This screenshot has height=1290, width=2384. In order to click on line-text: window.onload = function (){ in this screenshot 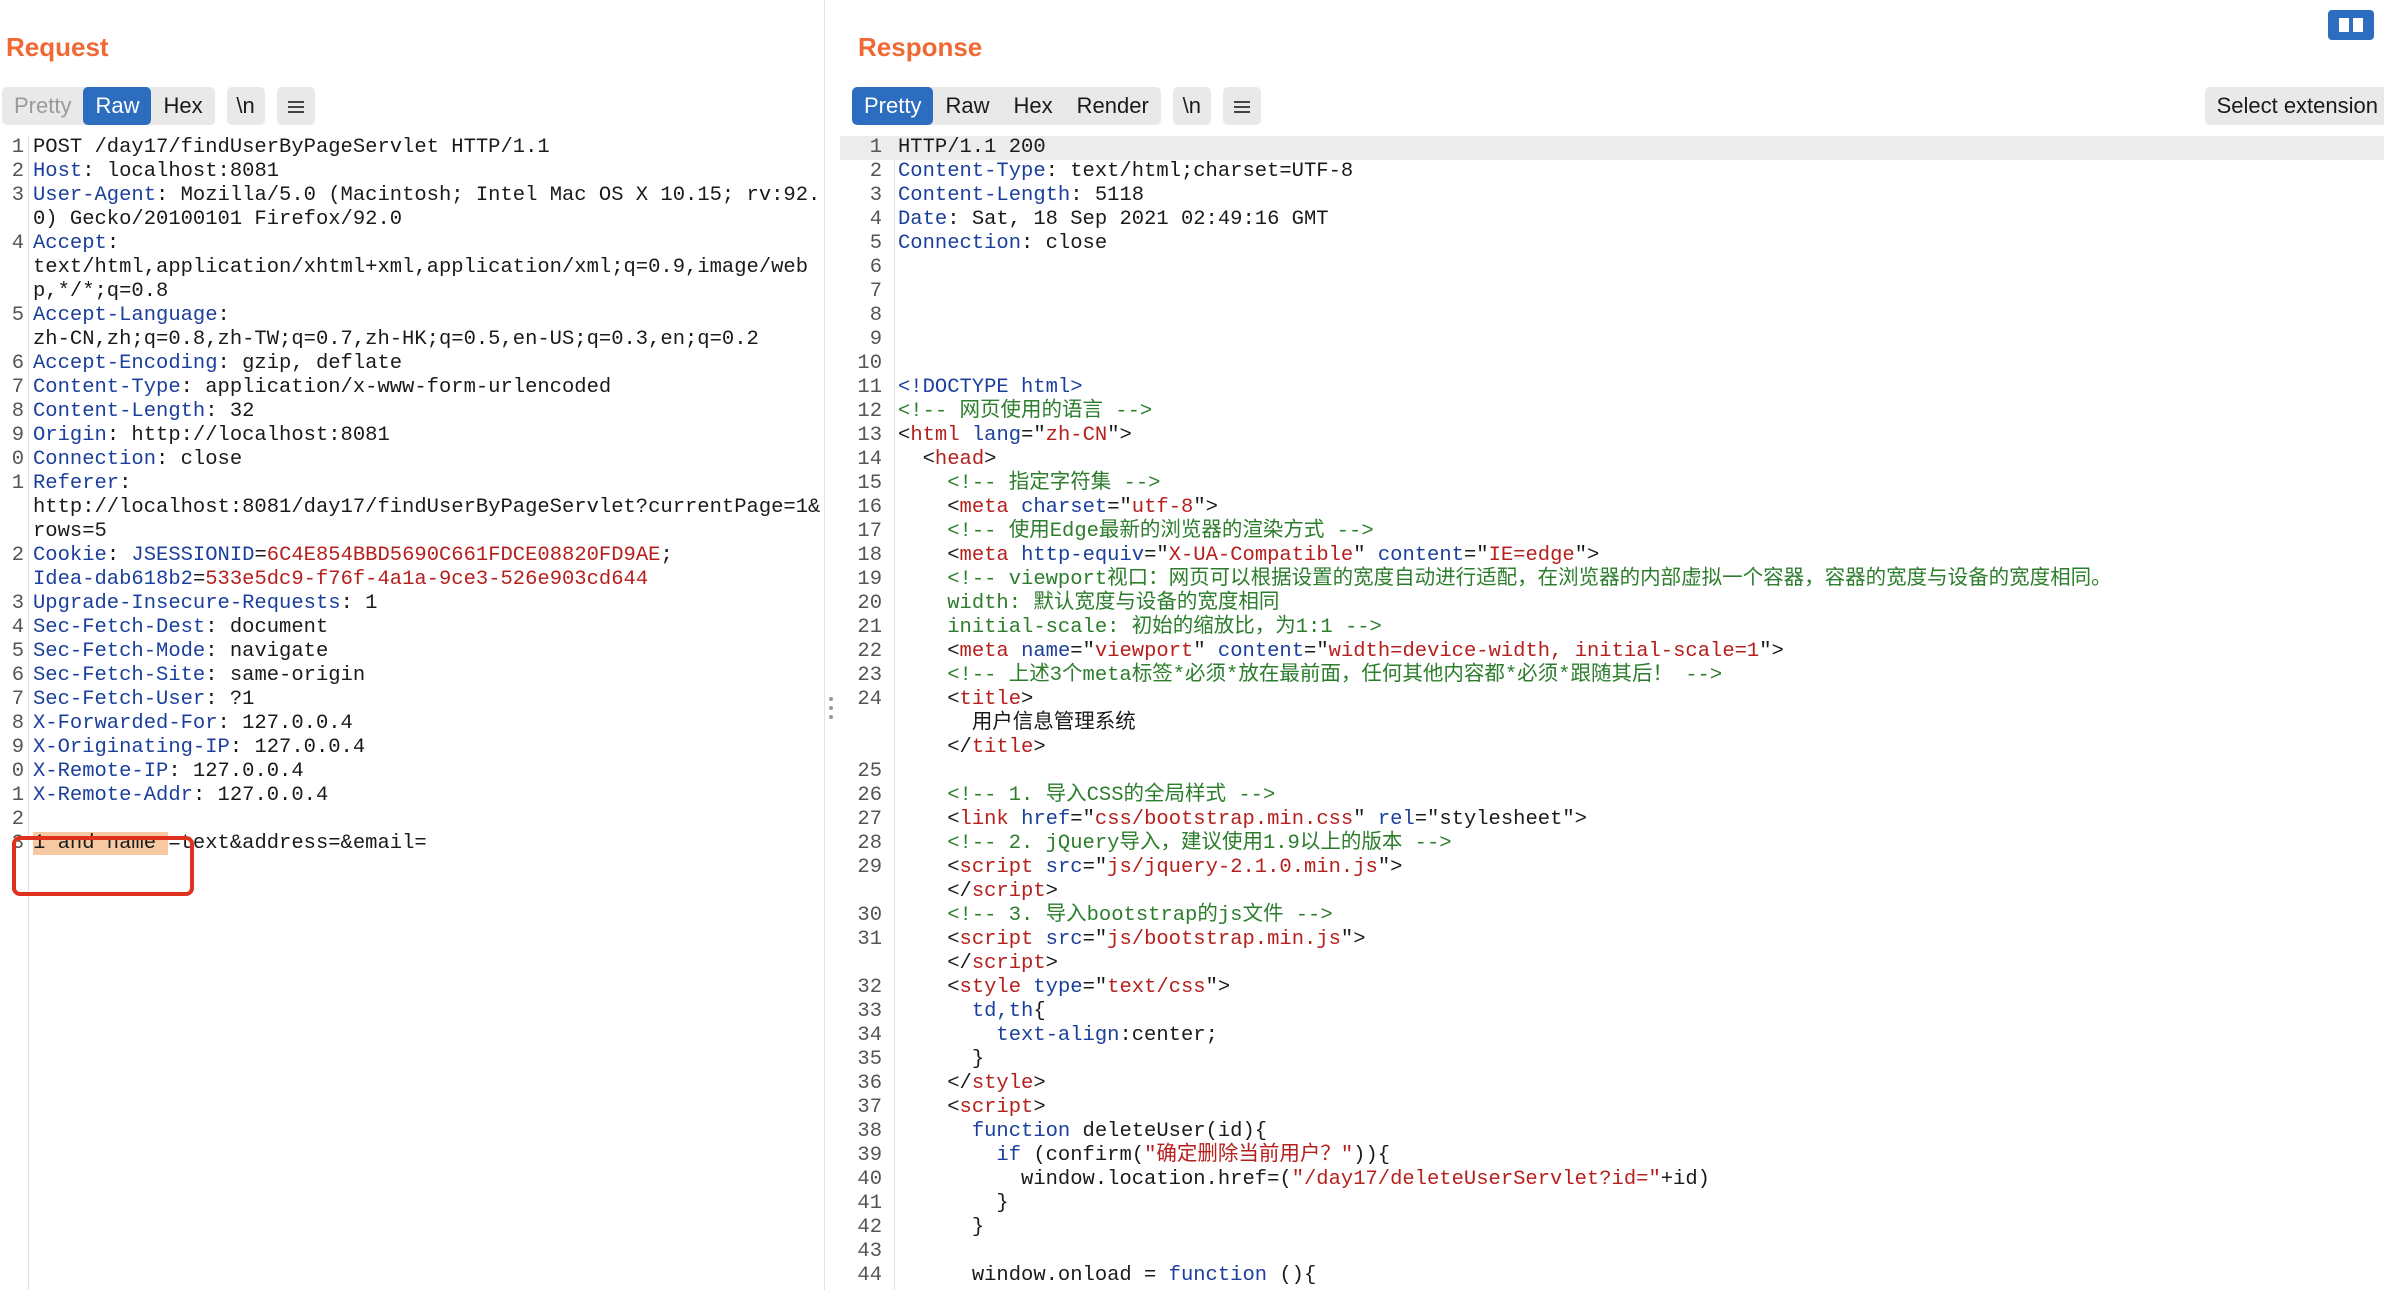, I will do `click(1636, 1276)`.